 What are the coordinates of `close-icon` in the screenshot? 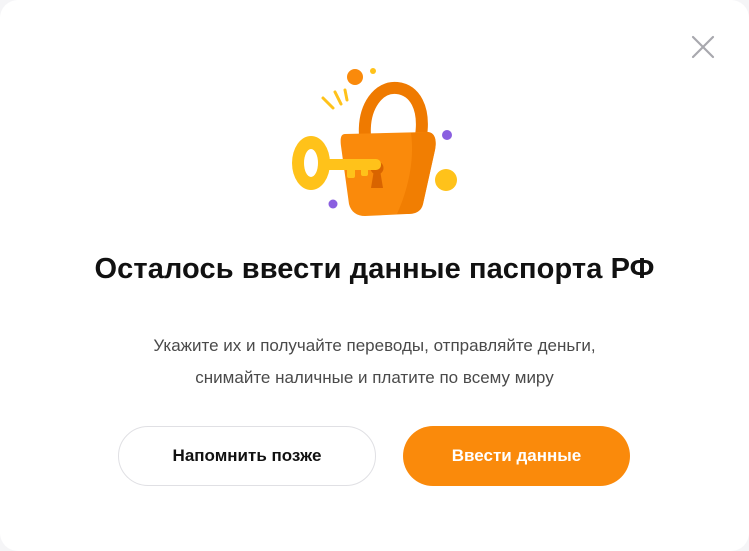 It's located at (703, 47).